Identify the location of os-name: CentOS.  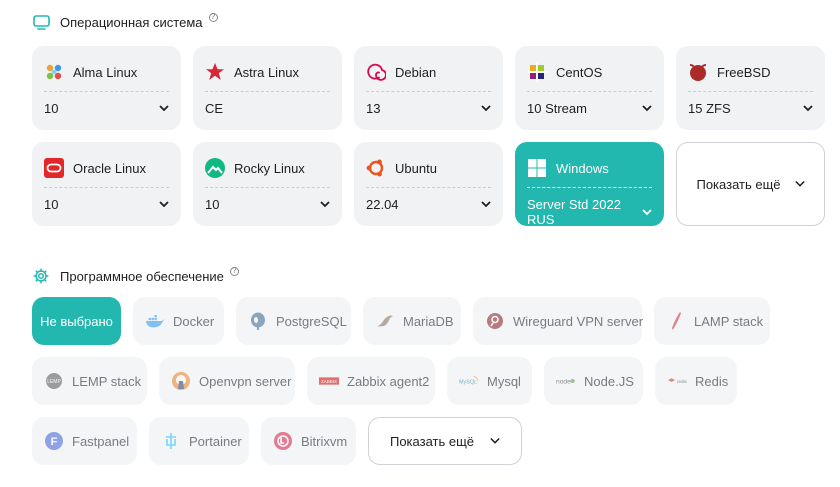
(579, 72).